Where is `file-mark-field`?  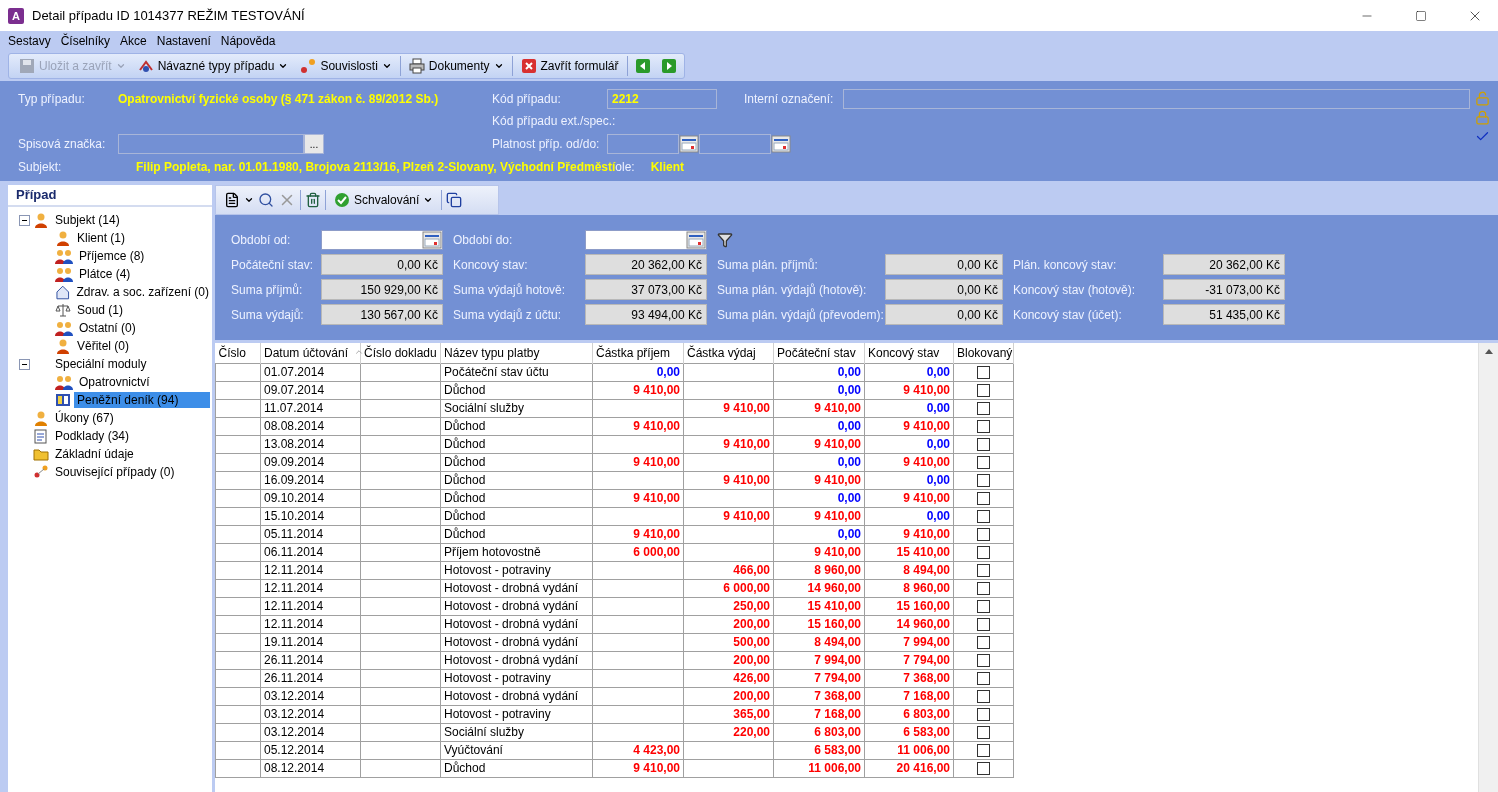
file-mark-field is located at coordinates (211, 144).